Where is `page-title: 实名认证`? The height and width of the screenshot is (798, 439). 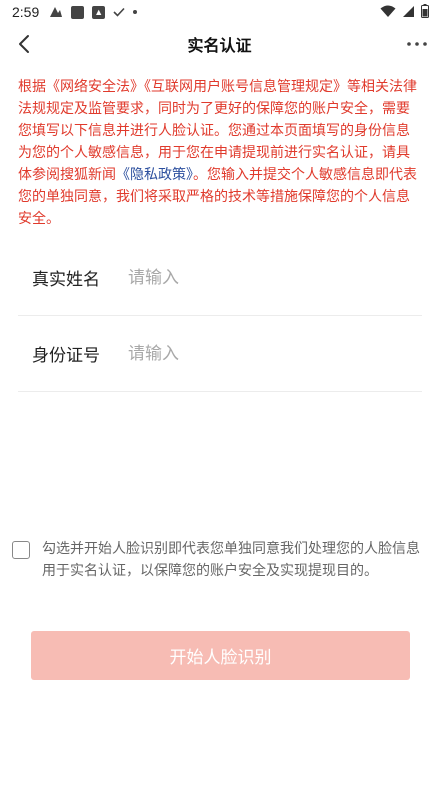
page-title: 实名认证 is located at coordinates (219, 45).